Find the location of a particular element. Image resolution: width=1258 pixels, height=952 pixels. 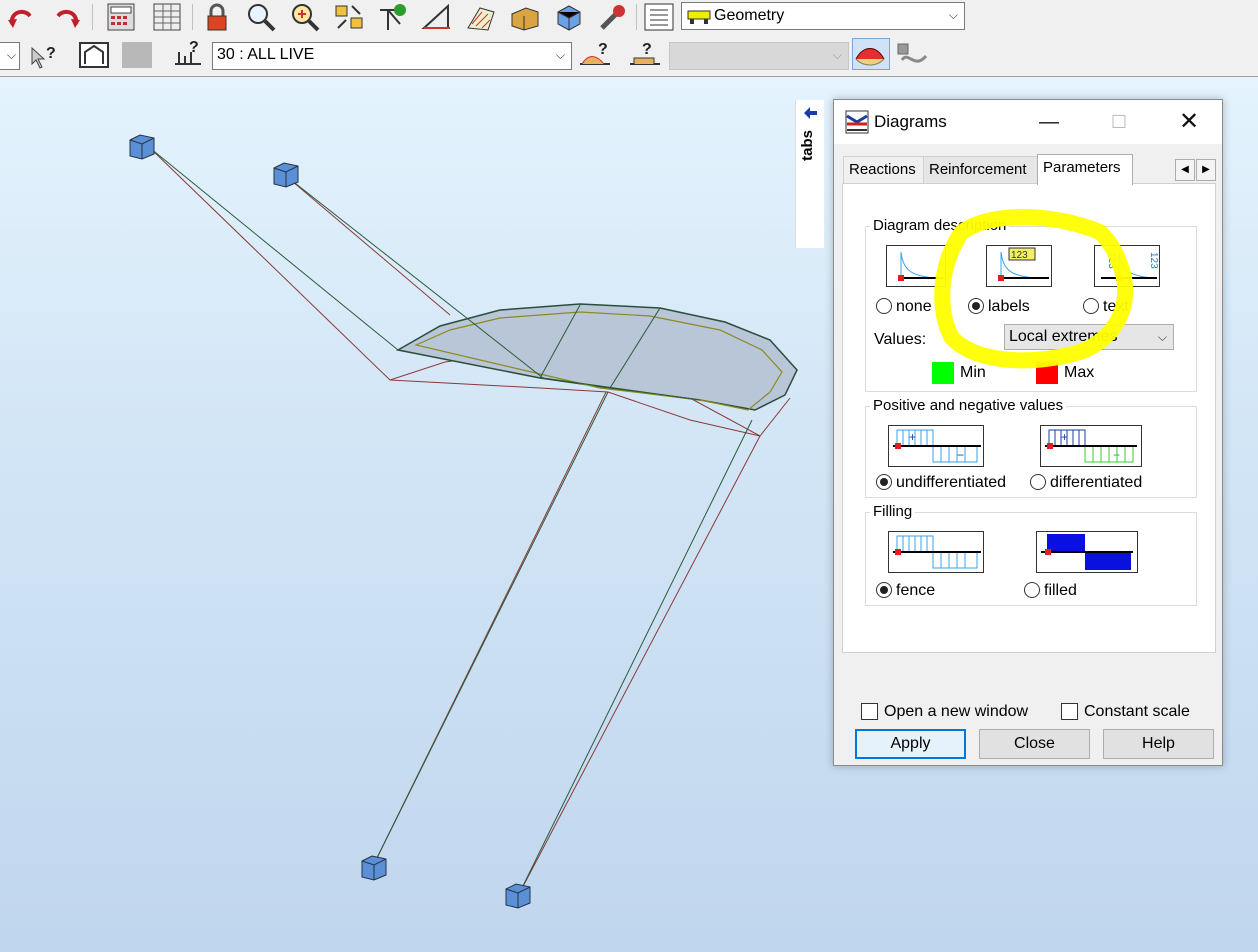

main-toolbar: Geometry ⌵ is located at coordinates (629, 17).